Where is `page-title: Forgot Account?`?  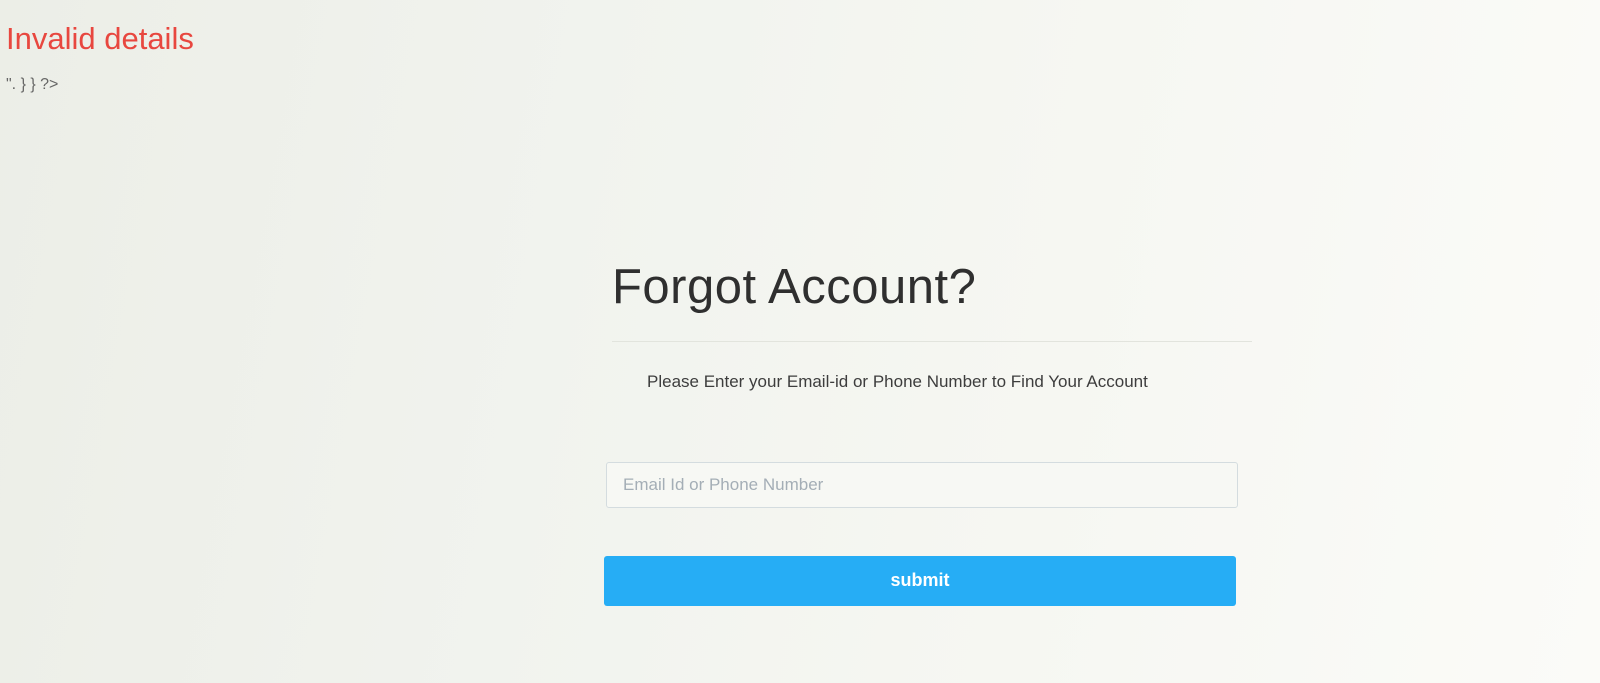
page-title: Forgot Account? is located at coordinates (794, 287).